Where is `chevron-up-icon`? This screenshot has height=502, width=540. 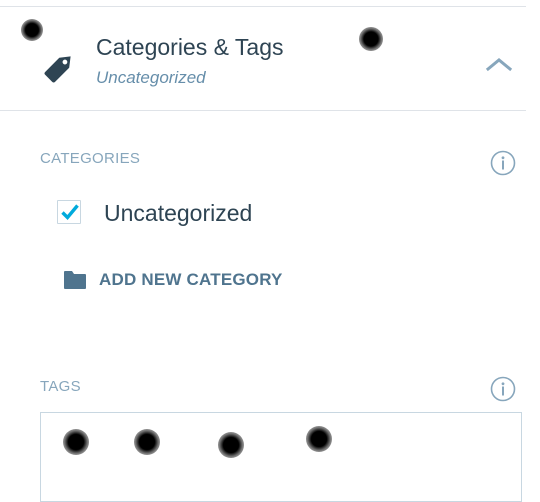 chevron-up-icon is located at coordinates (499, 64).